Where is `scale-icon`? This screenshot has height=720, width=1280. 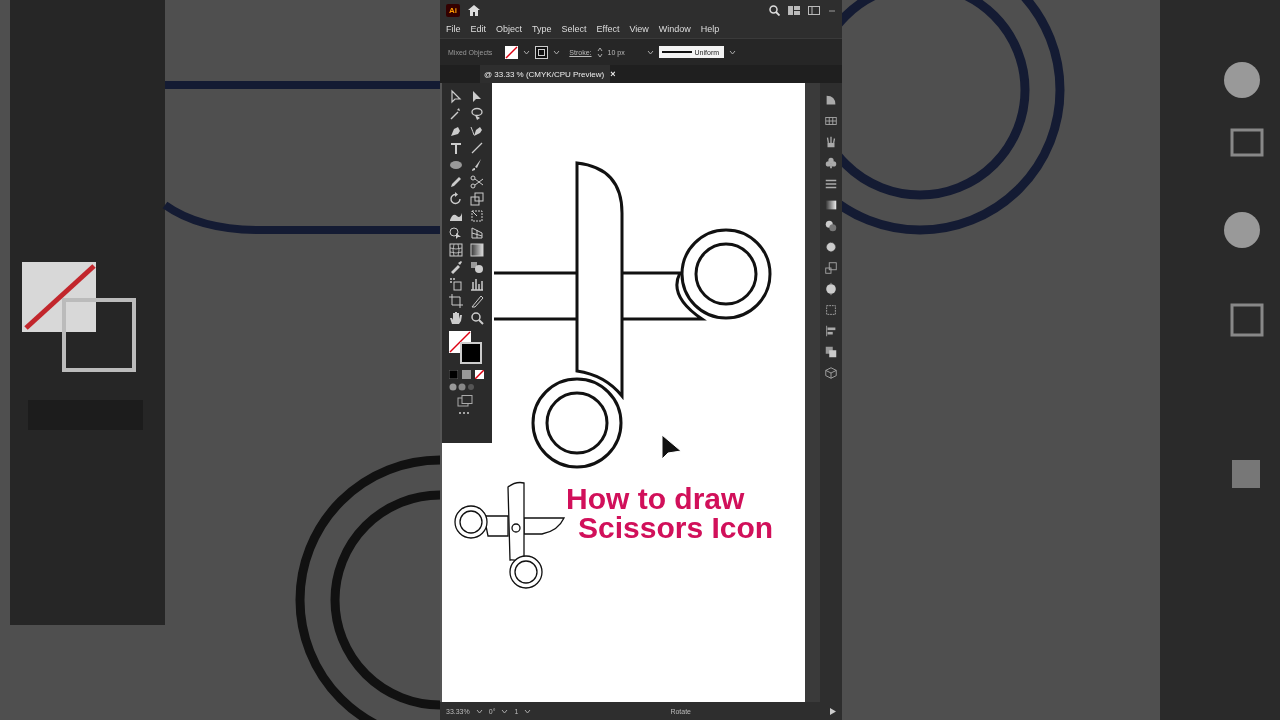
scale-icon is located at coordinates (477, 199).